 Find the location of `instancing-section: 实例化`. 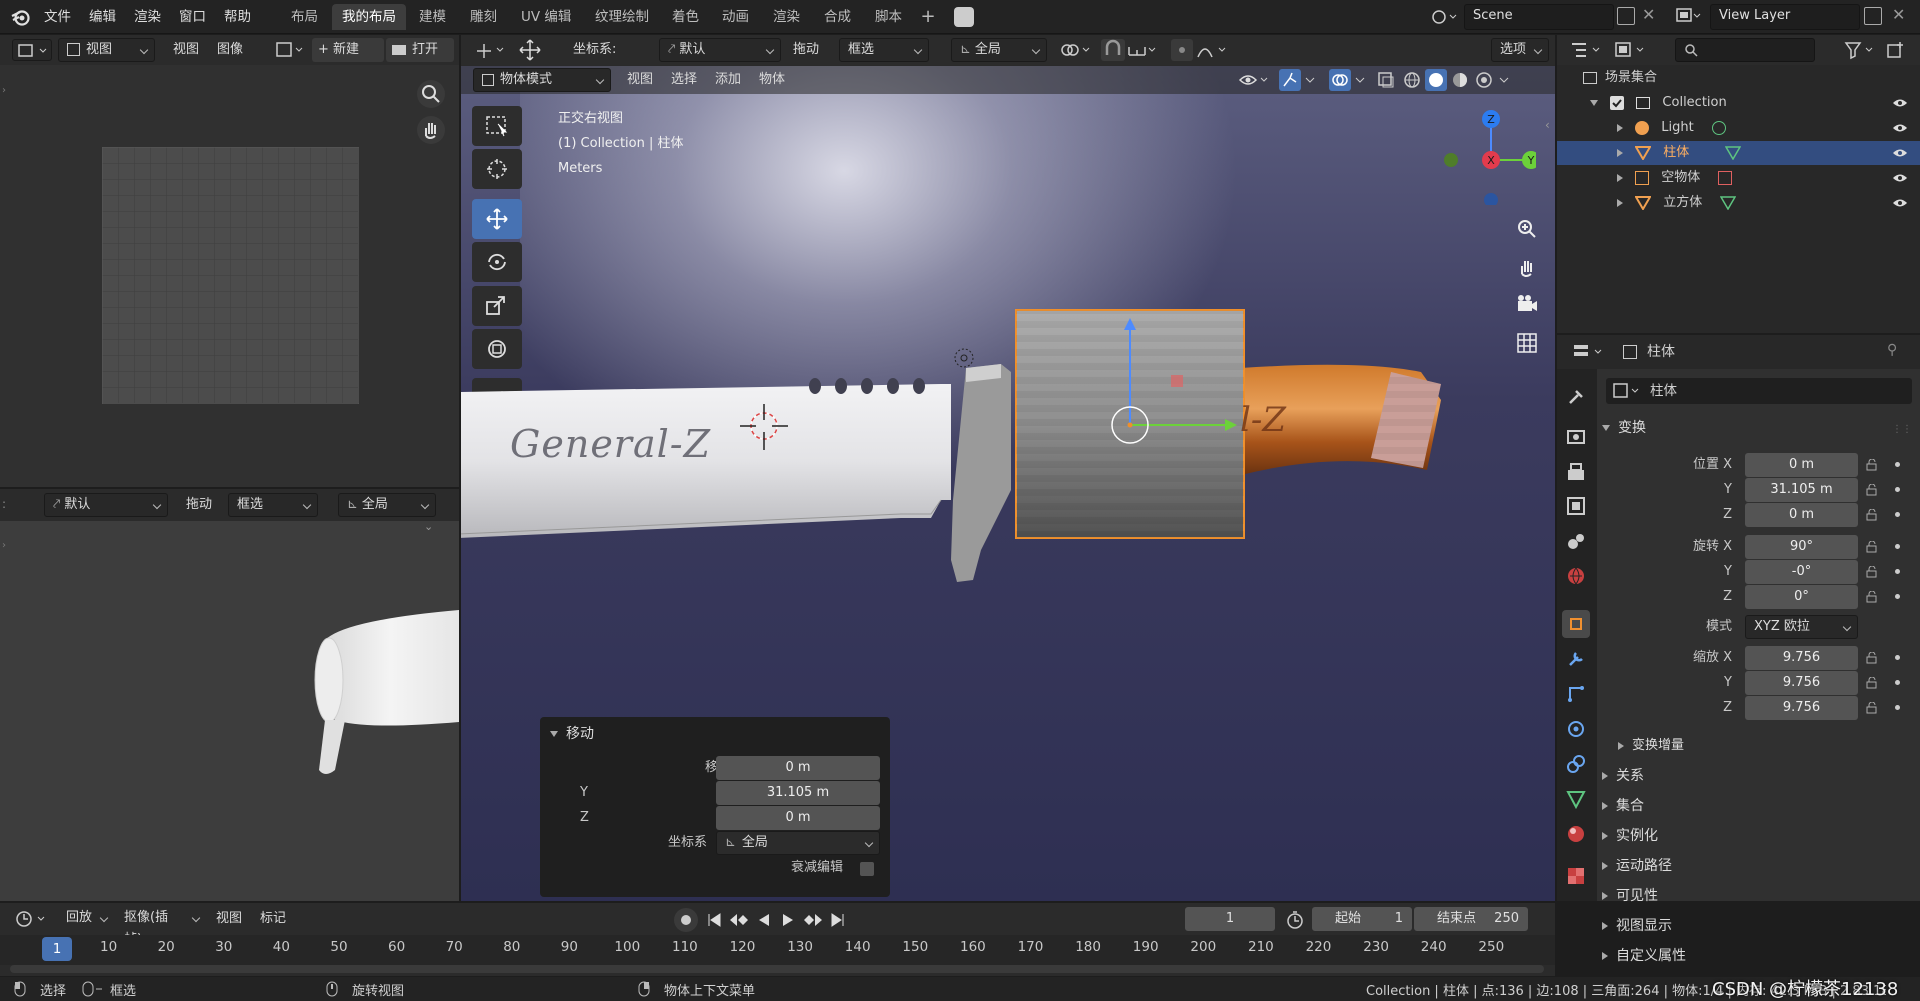

instancing-section: 实例化 is located at coordinates (1752, 836).